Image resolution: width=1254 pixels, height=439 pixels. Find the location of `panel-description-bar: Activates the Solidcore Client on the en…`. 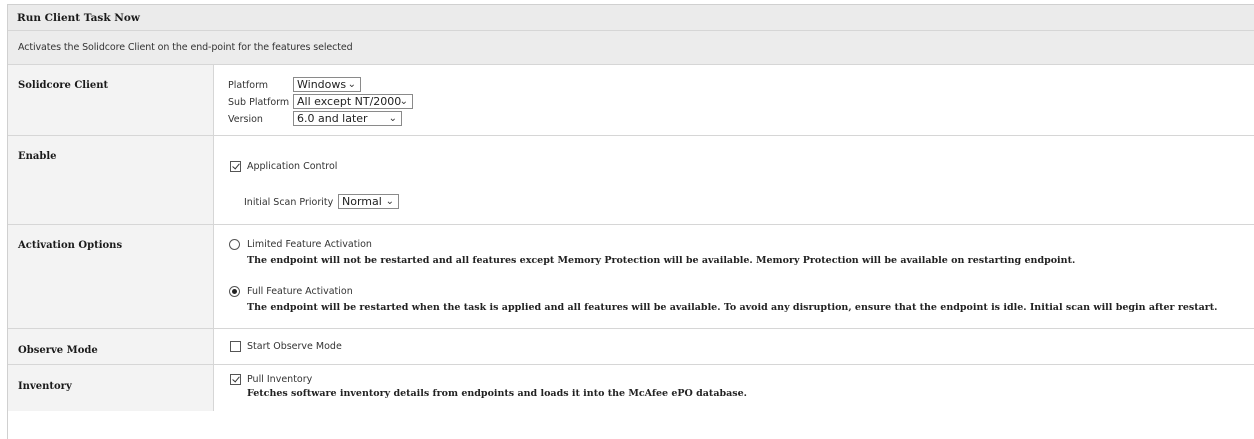

panel-description-bar: Activates the Solidcore Client on the en… is located at coordinates (631, 48).